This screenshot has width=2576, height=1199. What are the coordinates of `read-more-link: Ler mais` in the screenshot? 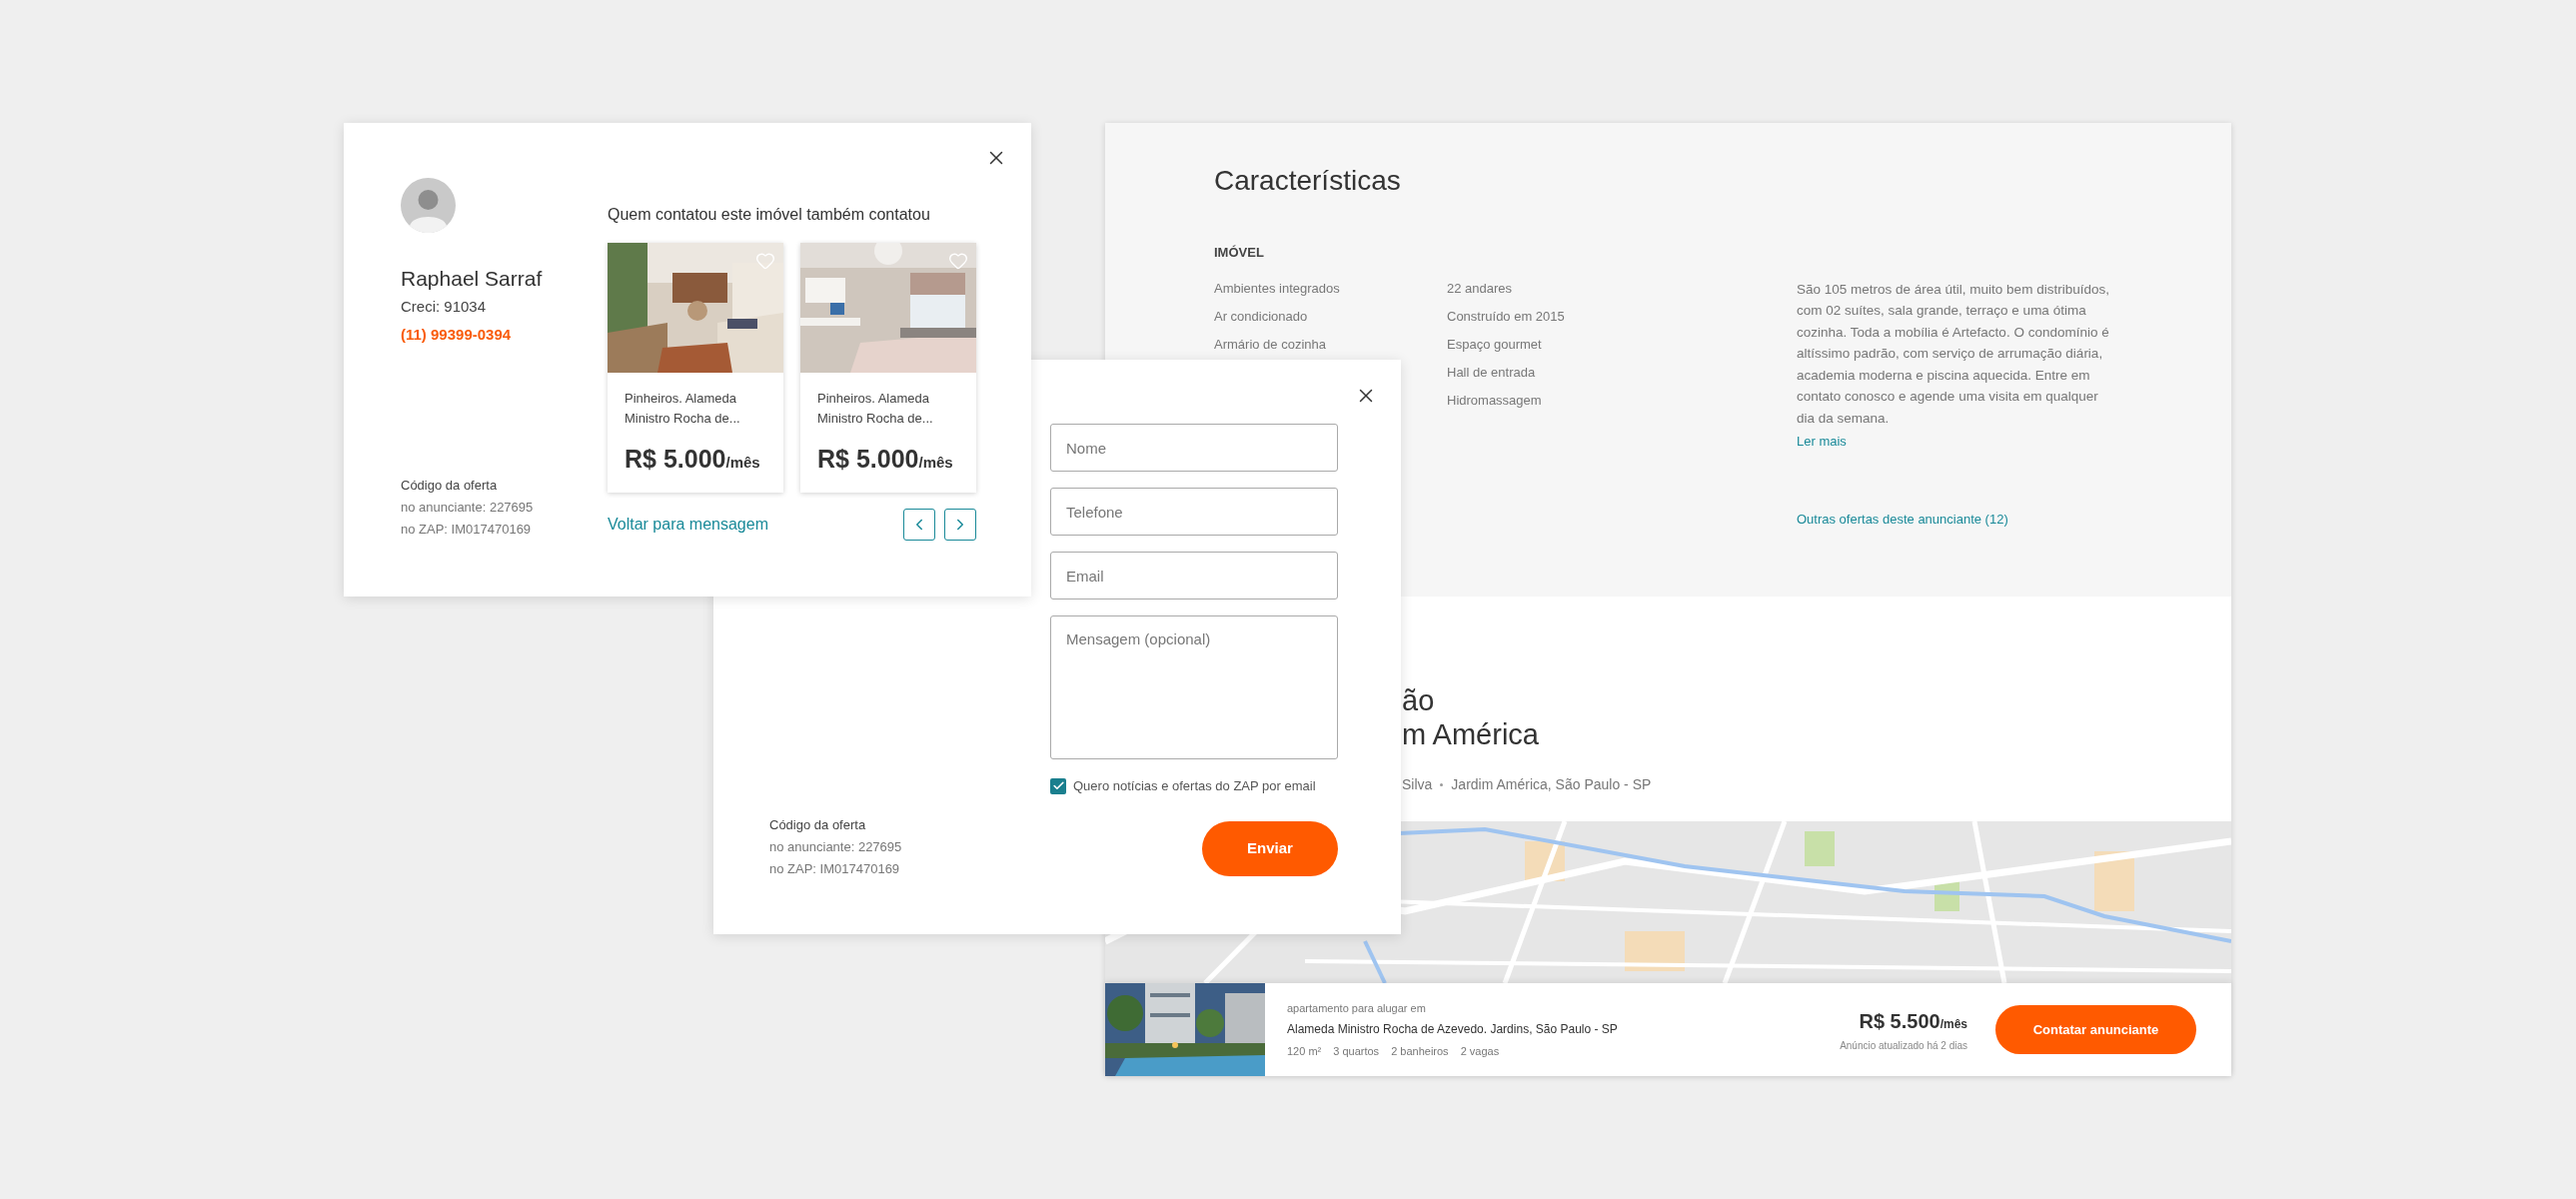 It's located at (1954, 442).